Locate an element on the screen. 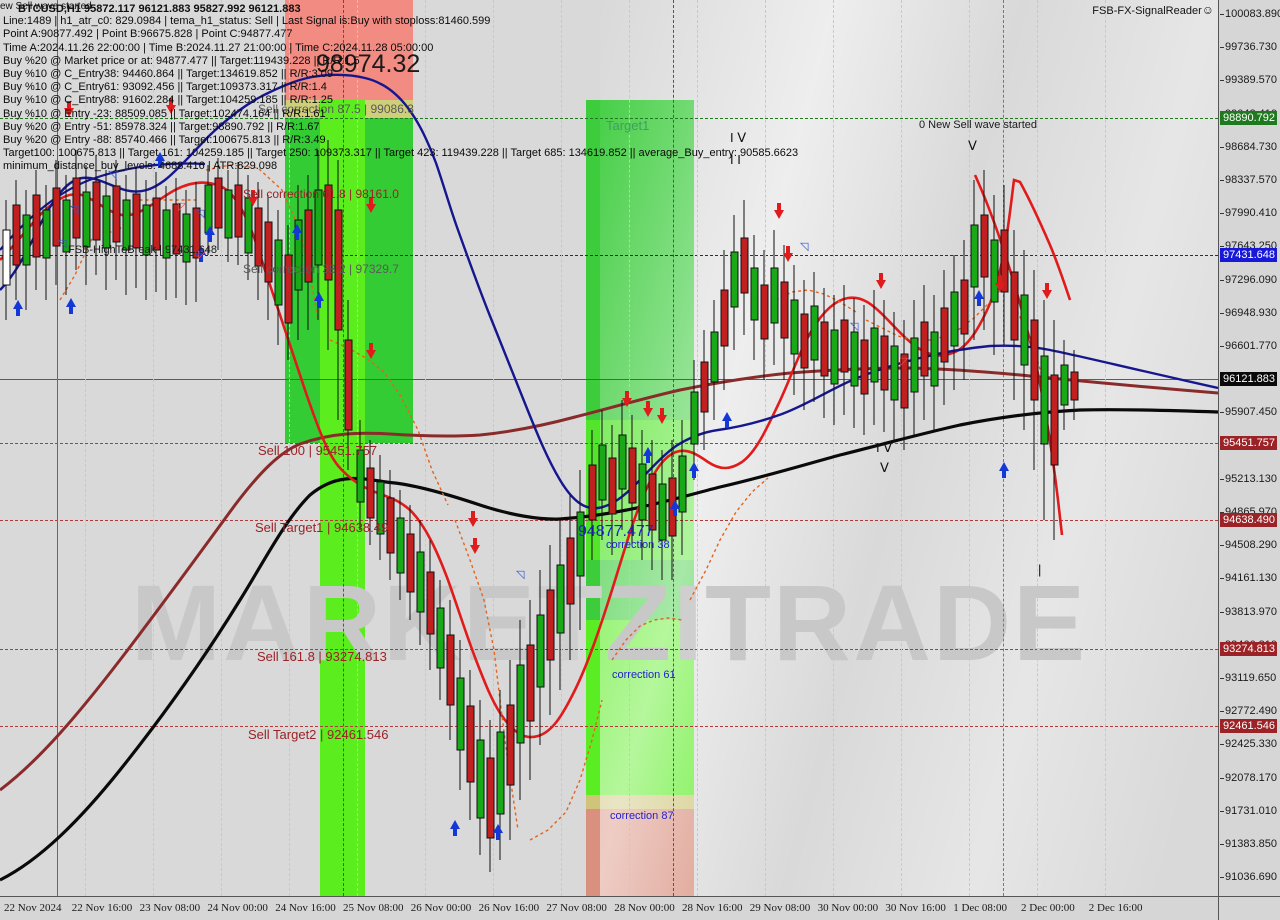  candle-group-descent is located at coordinates (470, 646).